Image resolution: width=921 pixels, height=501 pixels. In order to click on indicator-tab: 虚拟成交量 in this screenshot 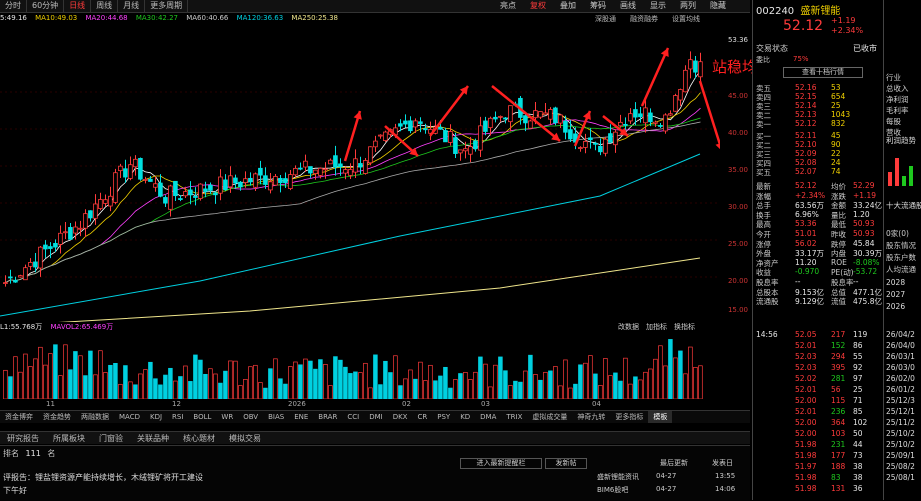, I will do `click(549, 417)`.